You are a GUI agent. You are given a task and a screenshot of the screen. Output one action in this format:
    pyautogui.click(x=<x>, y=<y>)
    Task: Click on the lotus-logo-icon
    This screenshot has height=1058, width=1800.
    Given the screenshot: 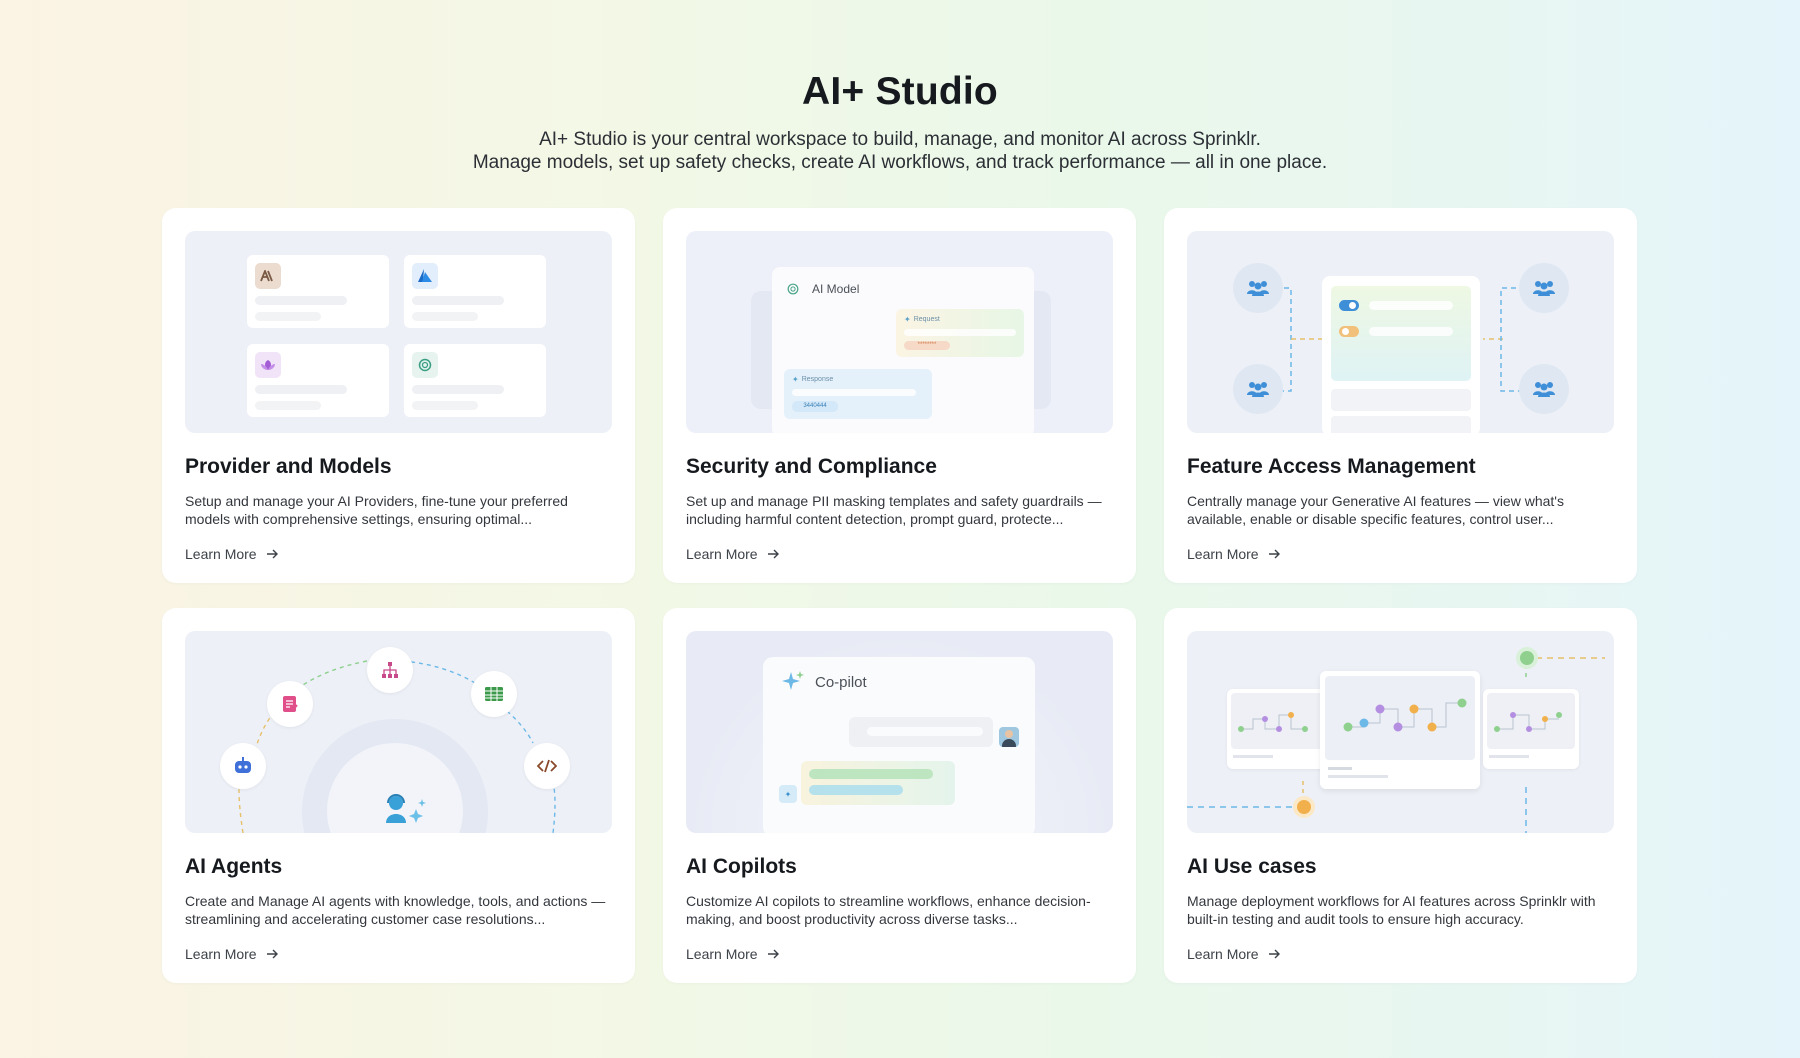 What is the action you would take?
    pyautogui.click(x=268, y=365)
    